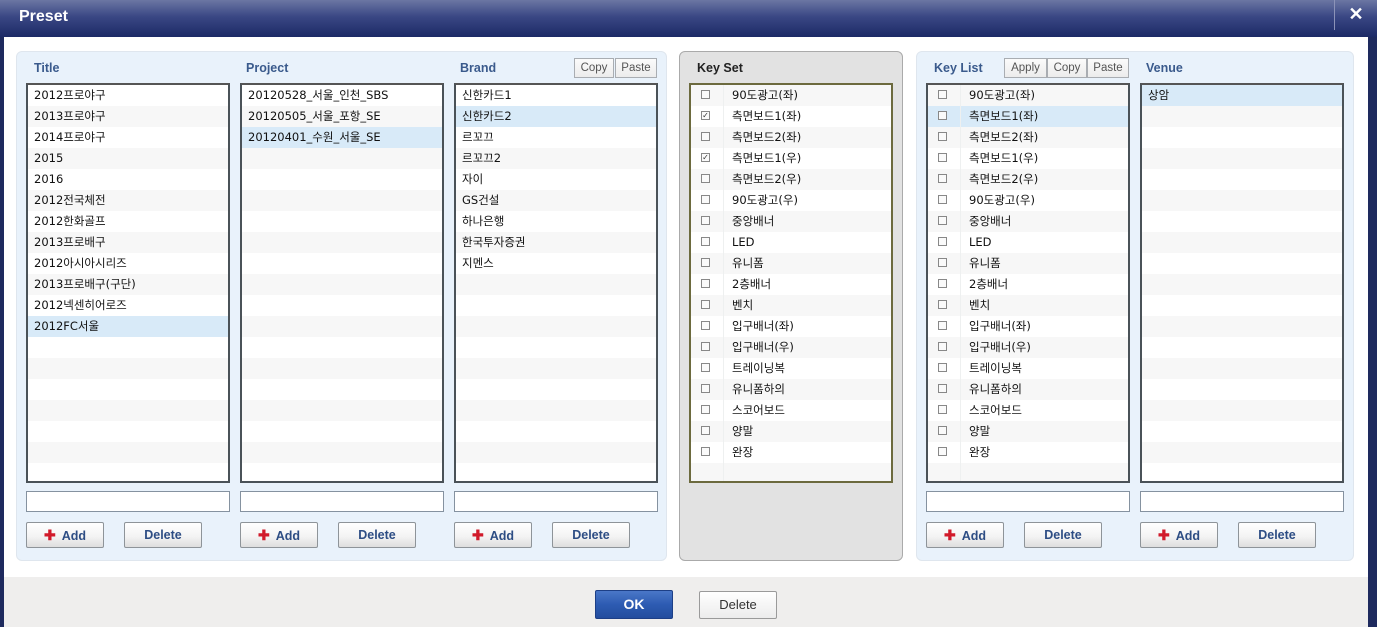 Image resolution: width=1377 pixels, height=627 pixels. I want to click on brand-add-button: ✚ Add, so click(493, 535).